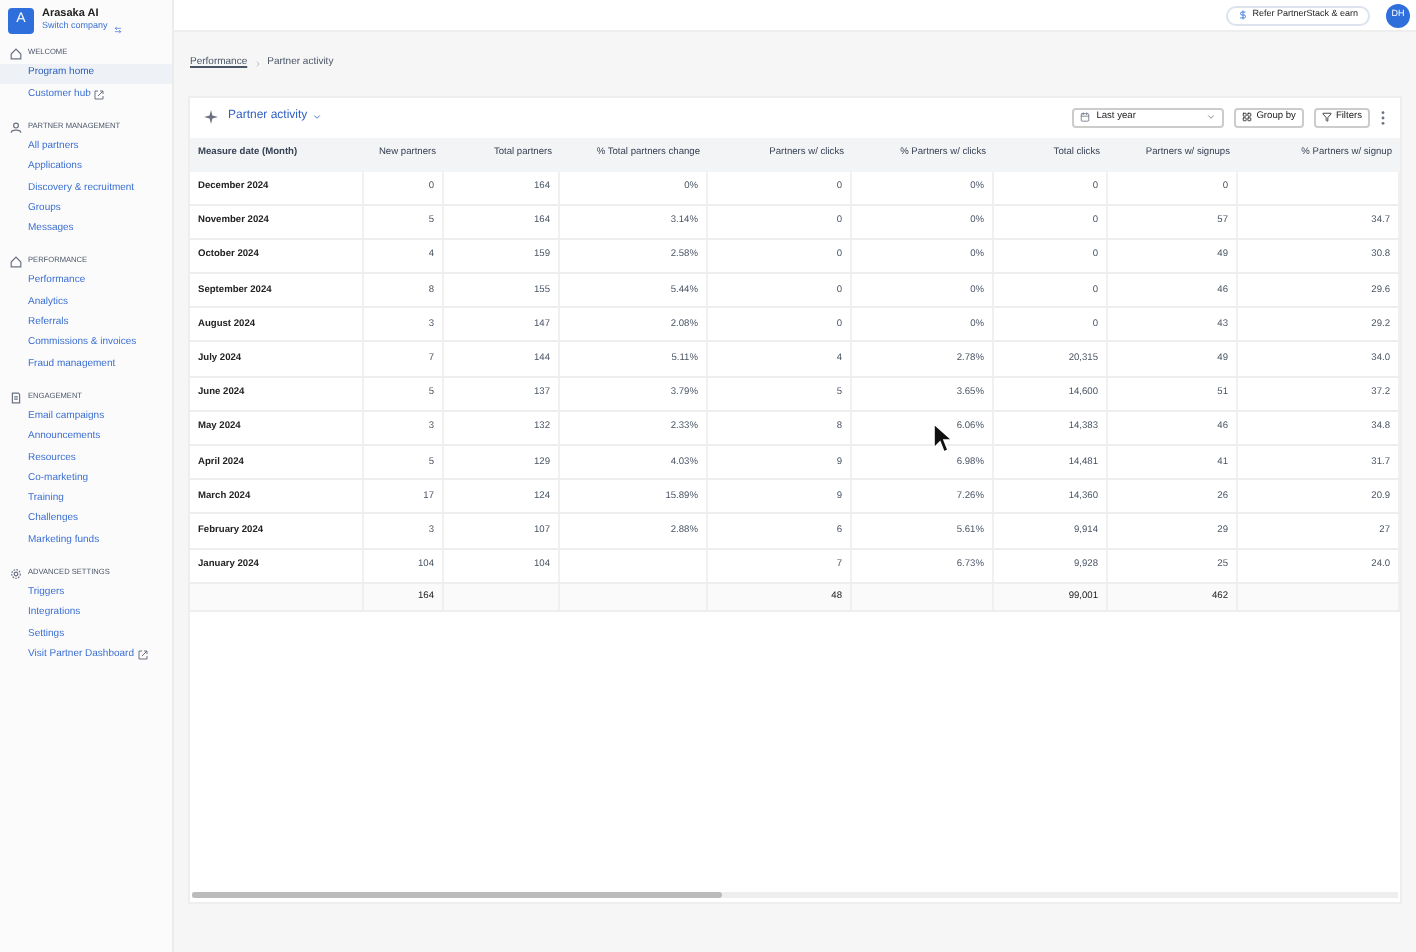  What do you see at coordinates (1243, 15) in the screenshot?
I see `dollar-icon` at bounding box center [1243, 15].